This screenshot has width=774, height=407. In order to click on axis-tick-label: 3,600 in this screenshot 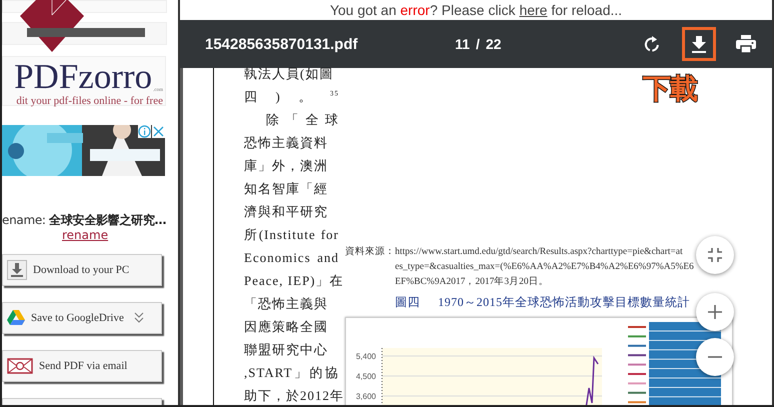, I will do `click(366, 396)`.